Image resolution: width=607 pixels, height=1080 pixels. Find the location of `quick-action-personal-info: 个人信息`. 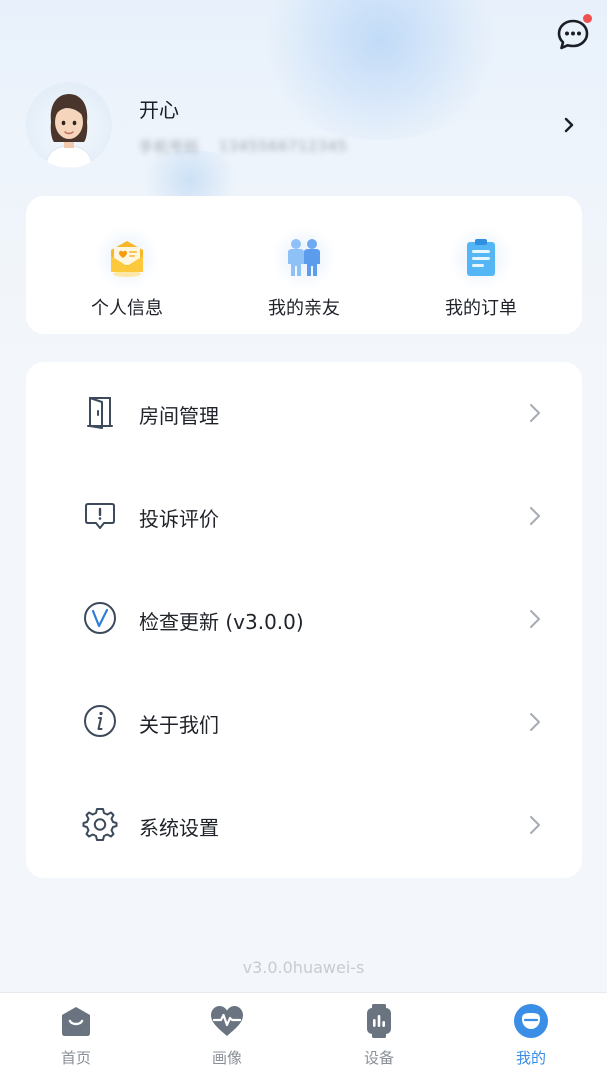

quick-action-personal-info: 个人信息 is located at coordinates (127, 273).